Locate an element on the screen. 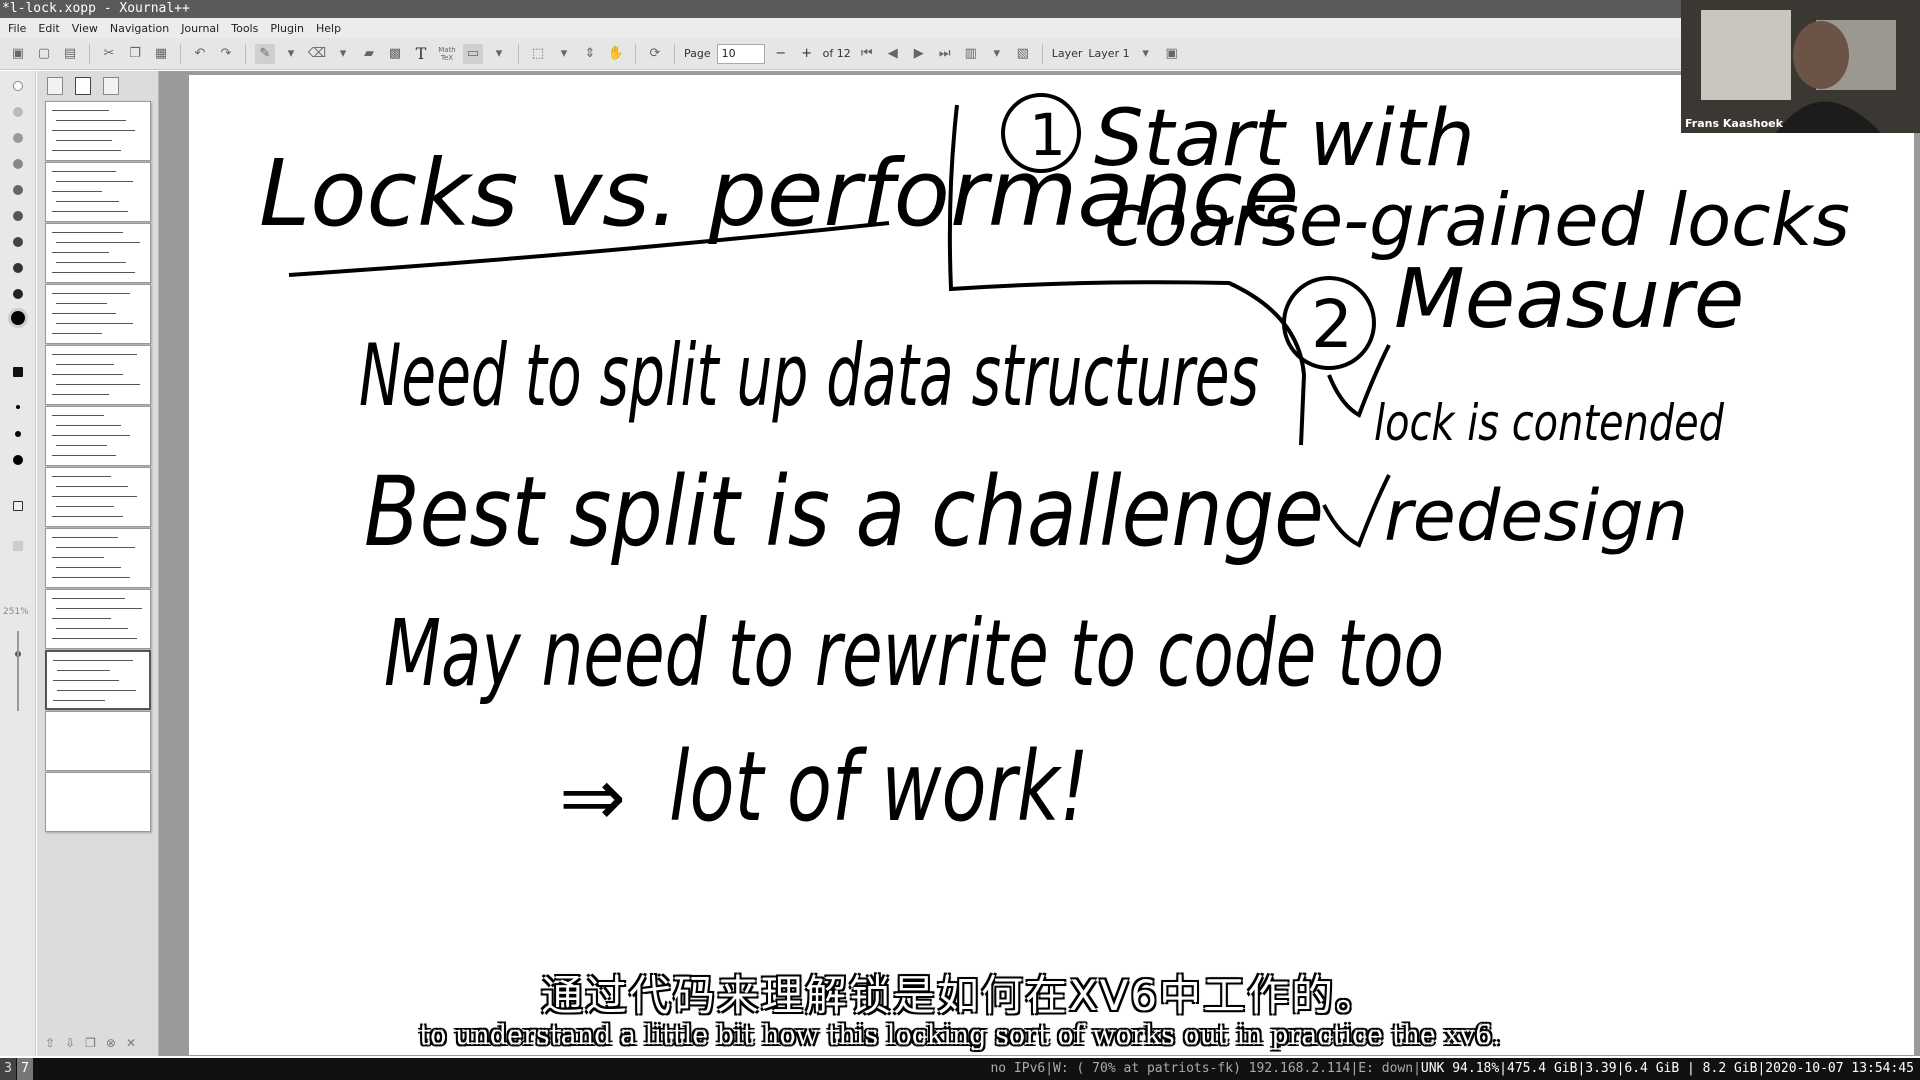 The height and width of the screenshot is (1080, 1920). eraser-tool-icon: ⌫ is located at coordinates (317, 54).